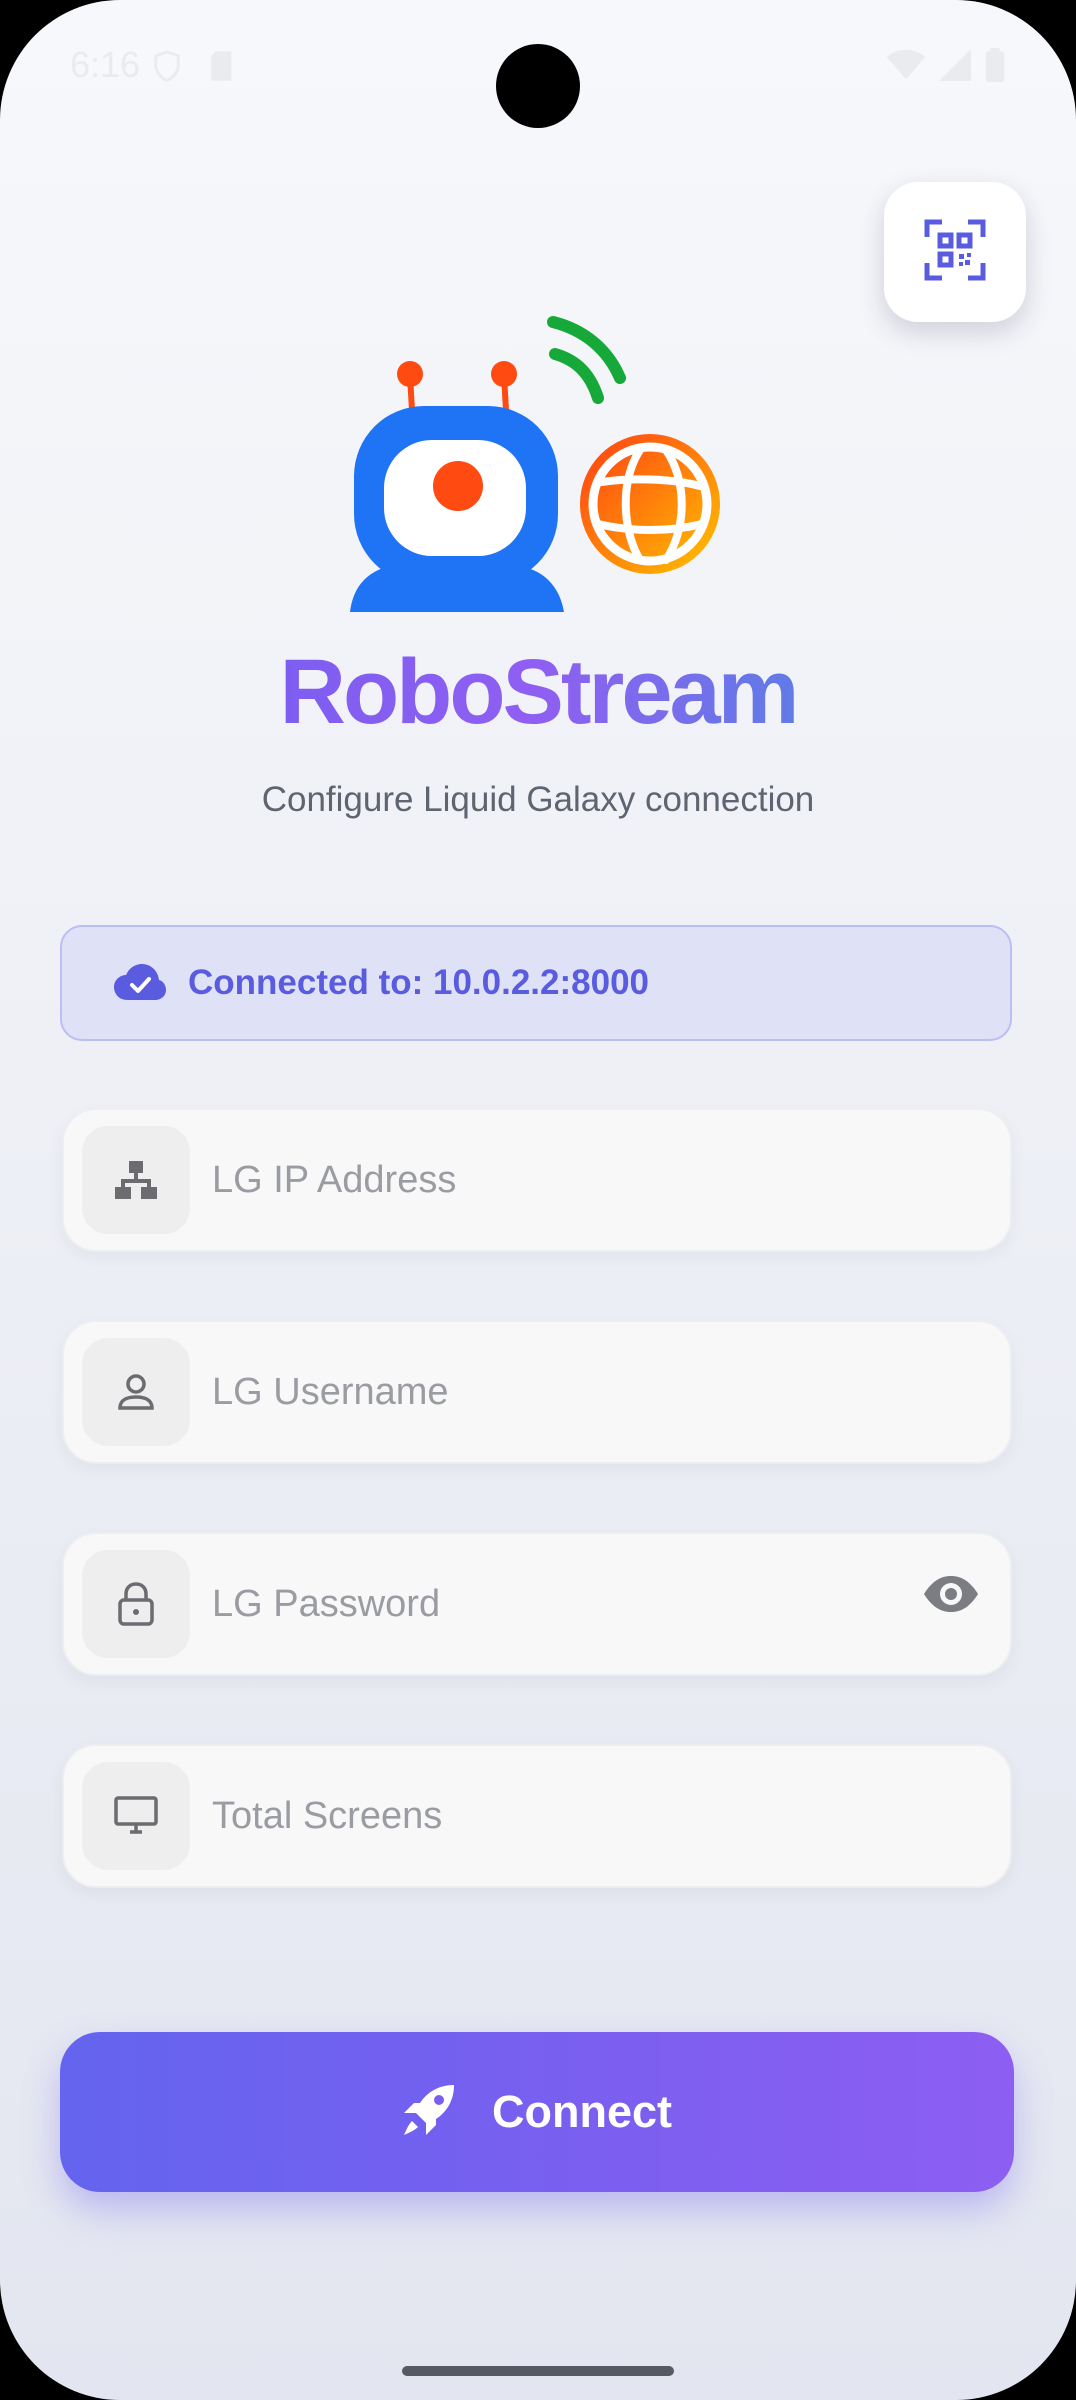  What do you see at coordinates (955, 67) in the screenshot?
I see `signal-icon` at bounding box center [955, 67].